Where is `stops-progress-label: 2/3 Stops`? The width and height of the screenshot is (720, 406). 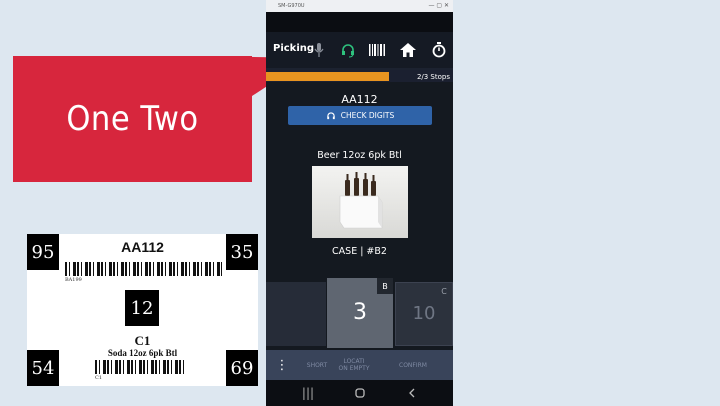
stops-progress-label: 2/3 Stops is located at coordinates (433, 77).